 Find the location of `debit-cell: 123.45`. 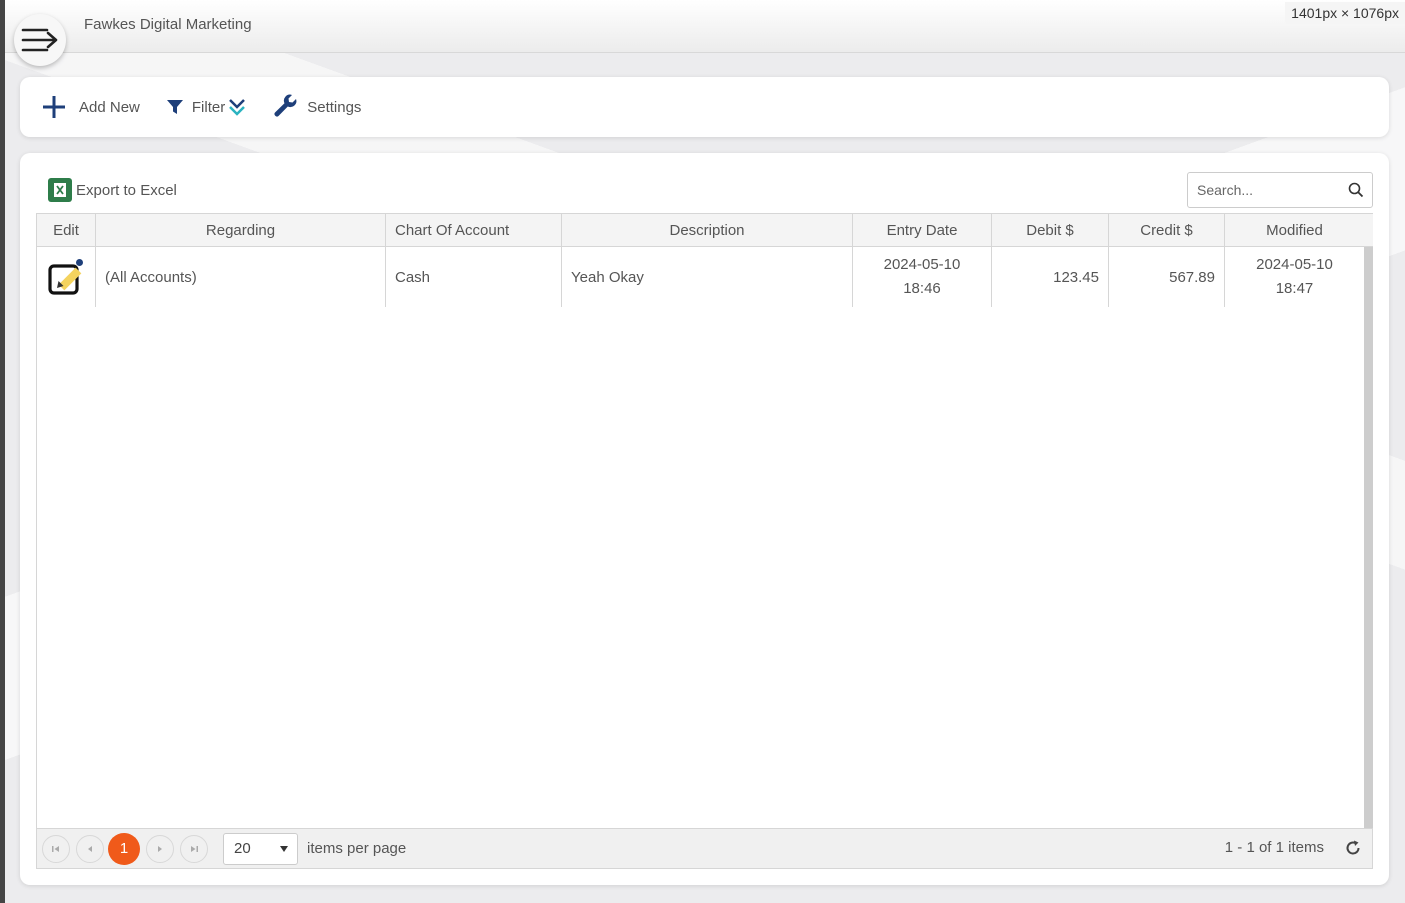

debit-cell: 123.45 is located at coordinates (1050, 277).